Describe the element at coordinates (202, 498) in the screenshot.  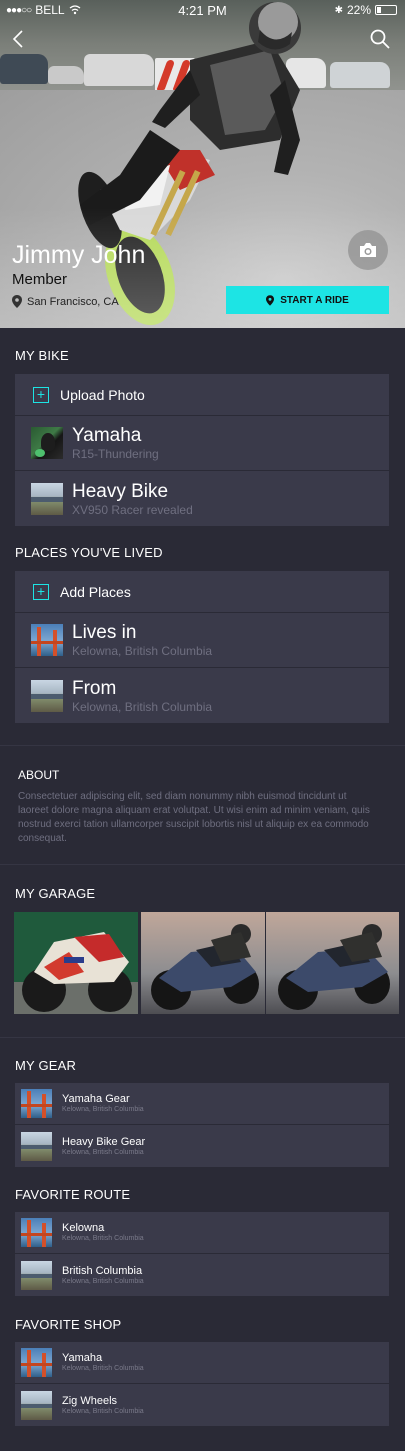
I see `list-item-bike-heavy: Heavy Bike XV950 Racer revealed` at that location.